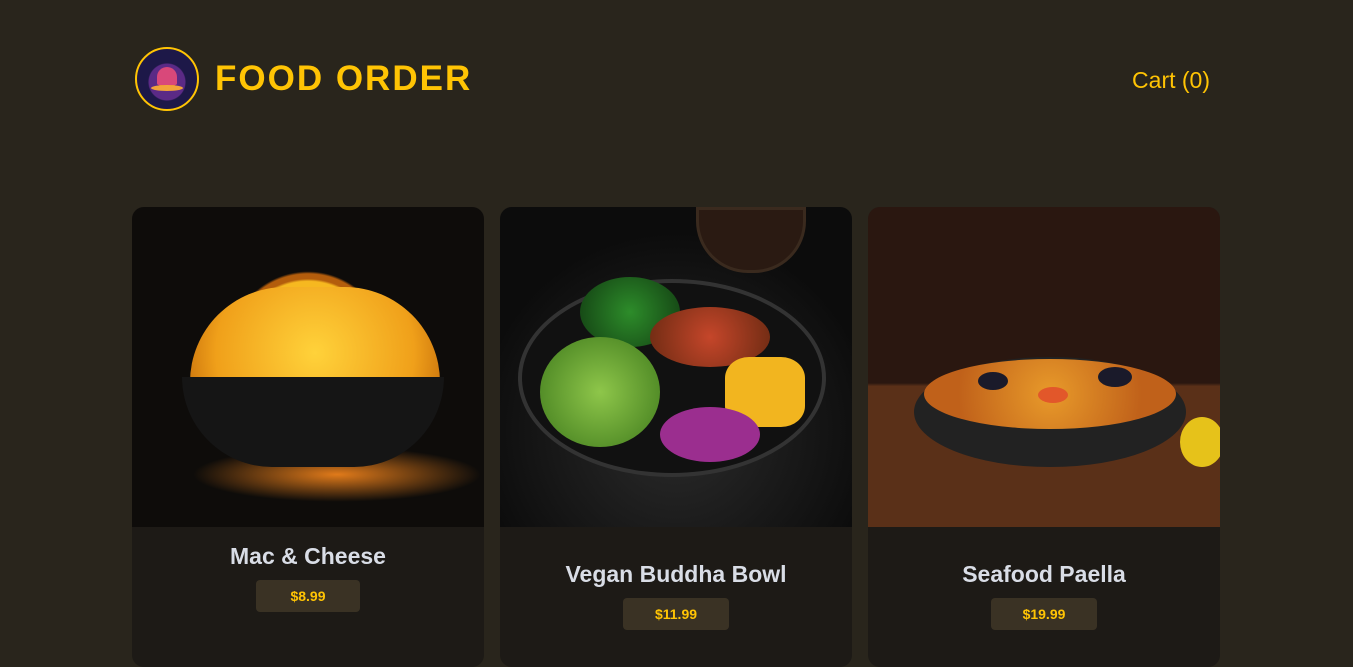 This screenshot has width=1353, height=667. Describe the element at coordinates (308, 596) in the screenshot. I see `meal-price: $8.99` at that location.